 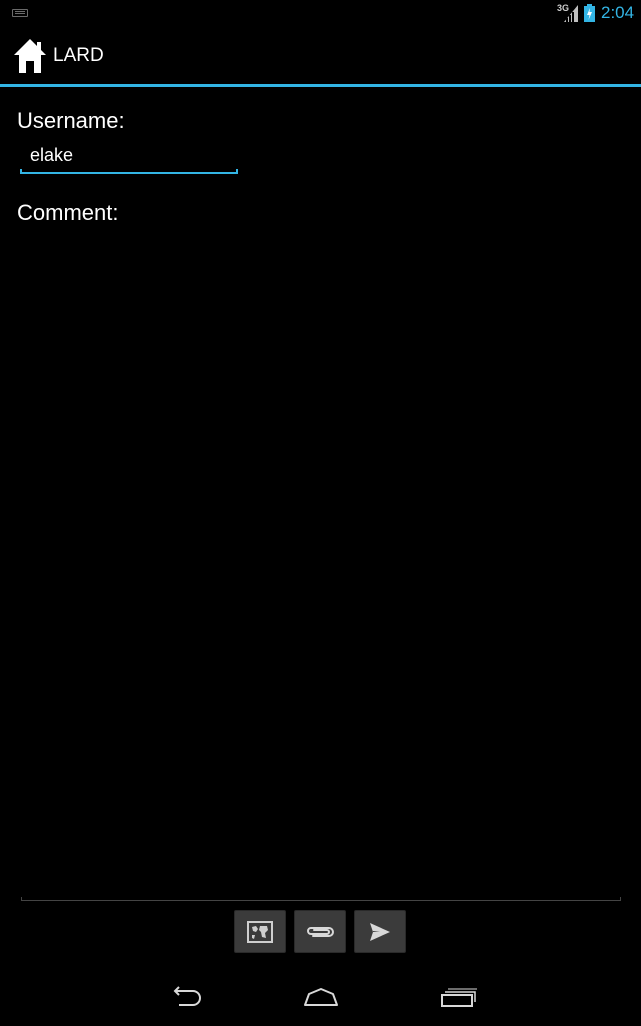 What do you see at coordinates (71, 120) in the screenshot?
I see `username-label: Username:` at bounding box center [71, 120].